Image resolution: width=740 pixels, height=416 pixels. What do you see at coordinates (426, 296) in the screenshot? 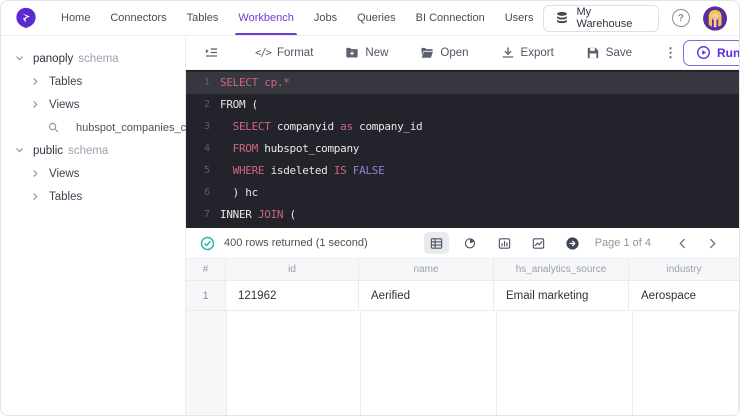
I see `cell-name: Aerified` at bounding box center [426, 296].